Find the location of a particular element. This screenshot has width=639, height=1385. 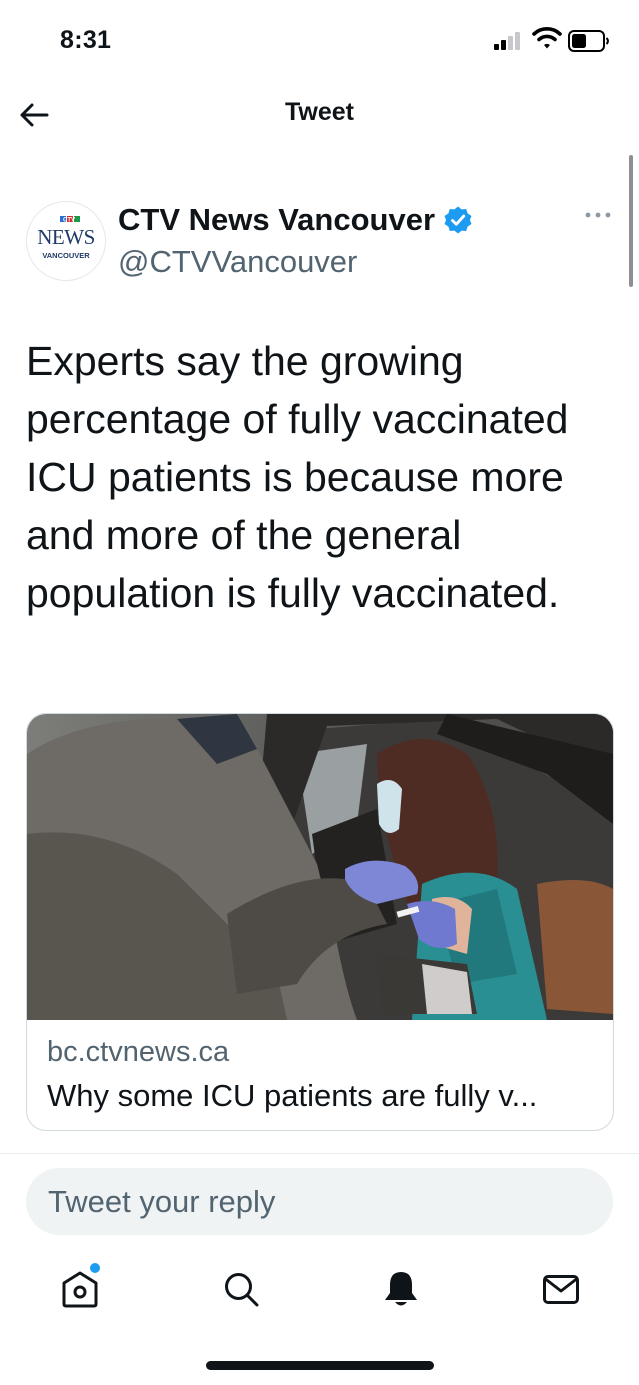

messages-mail-icon is located at coordinates (561, 1289).